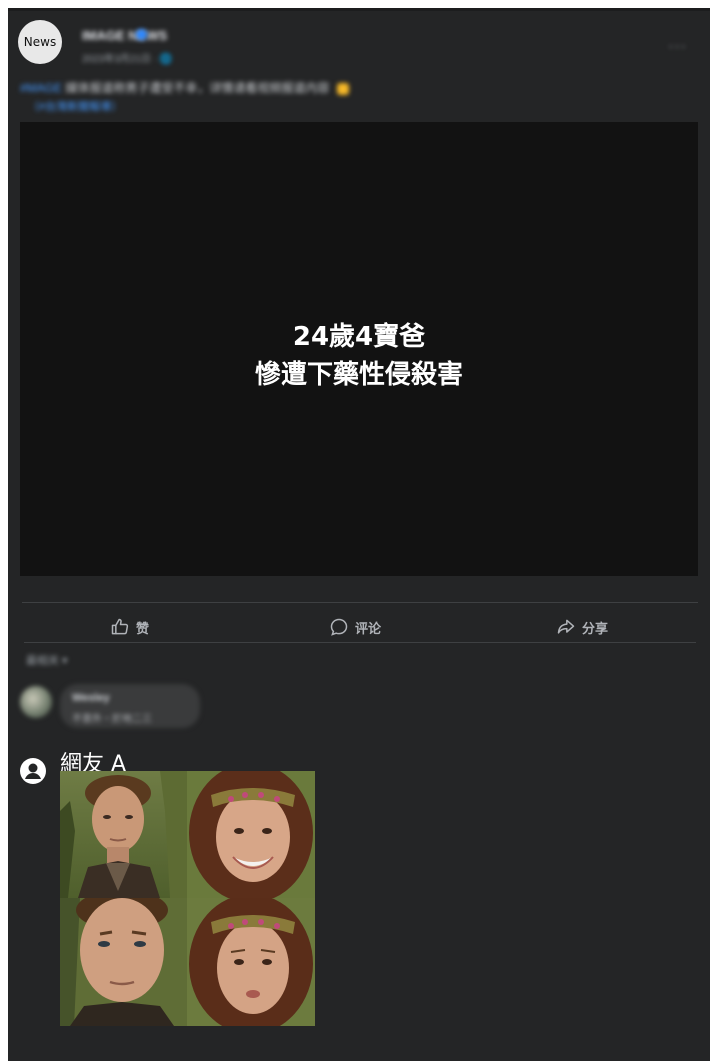  What do you see at coordinates (112, 719) in the screenshot?
I see `comment-text: 不意外・於地二三` at bounding box center [112, 719].